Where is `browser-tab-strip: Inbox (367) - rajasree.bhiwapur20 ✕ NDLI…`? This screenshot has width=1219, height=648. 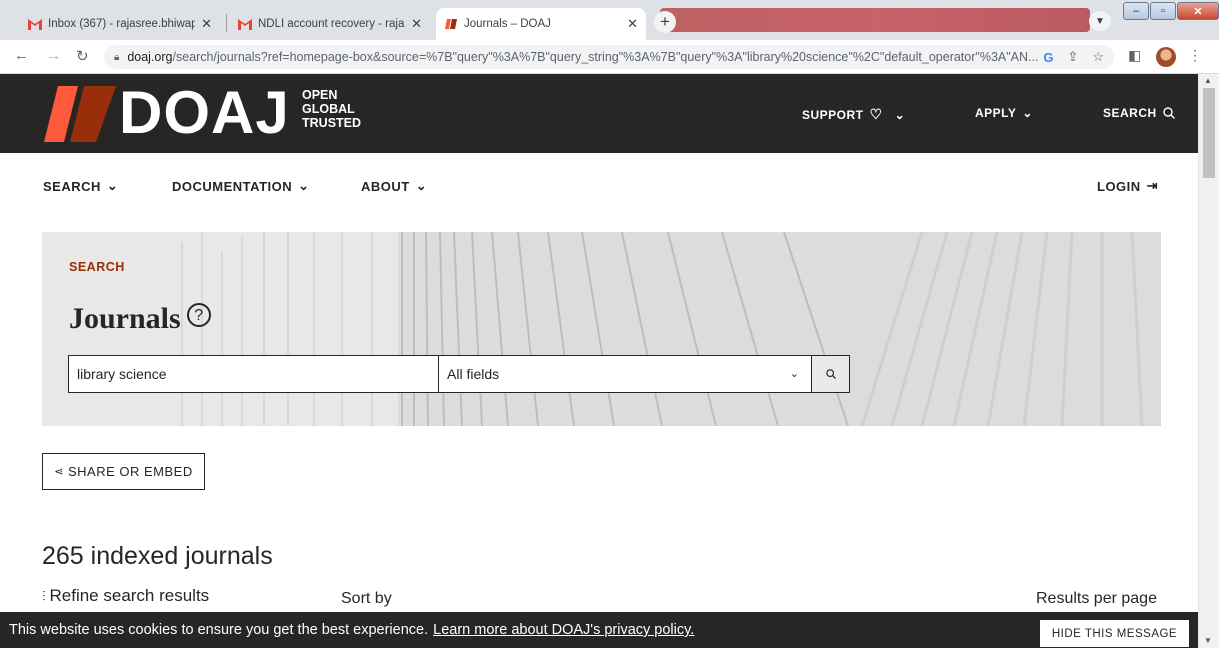 browser-tab-strip: Inbox (367) - rajasree.bhiwapur20 ✕ NDLI… is located at coordinates (609, 20).